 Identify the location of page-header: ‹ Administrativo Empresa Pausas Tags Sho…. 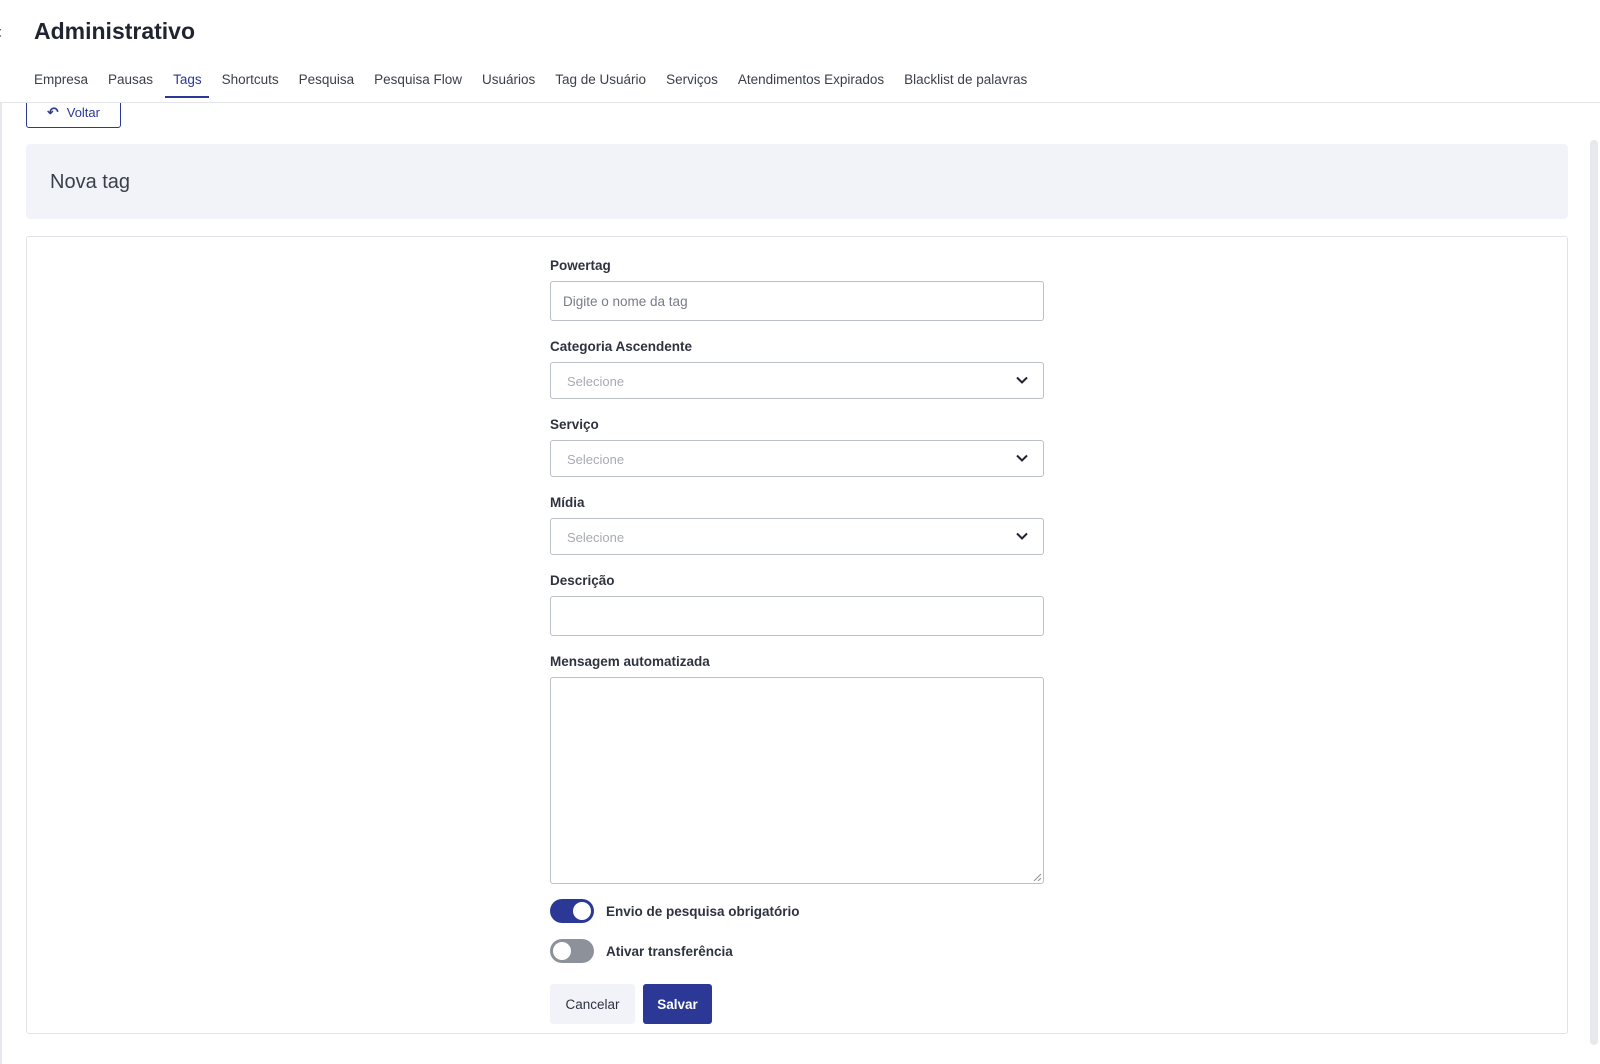
(800, 51).